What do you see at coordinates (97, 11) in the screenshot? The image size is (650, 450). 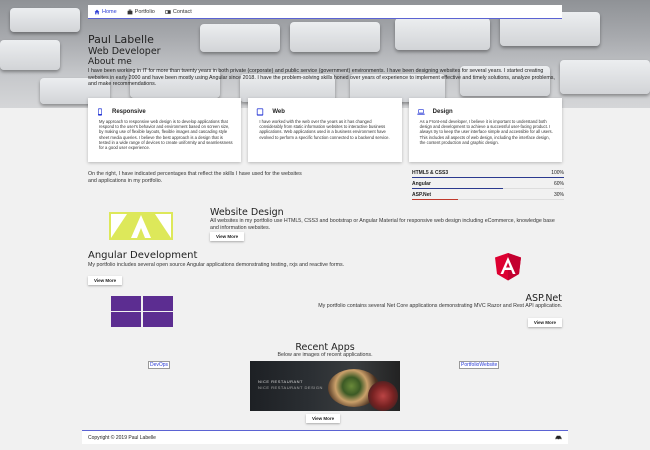 I see `home-icon` at bounding box center [97, 11].